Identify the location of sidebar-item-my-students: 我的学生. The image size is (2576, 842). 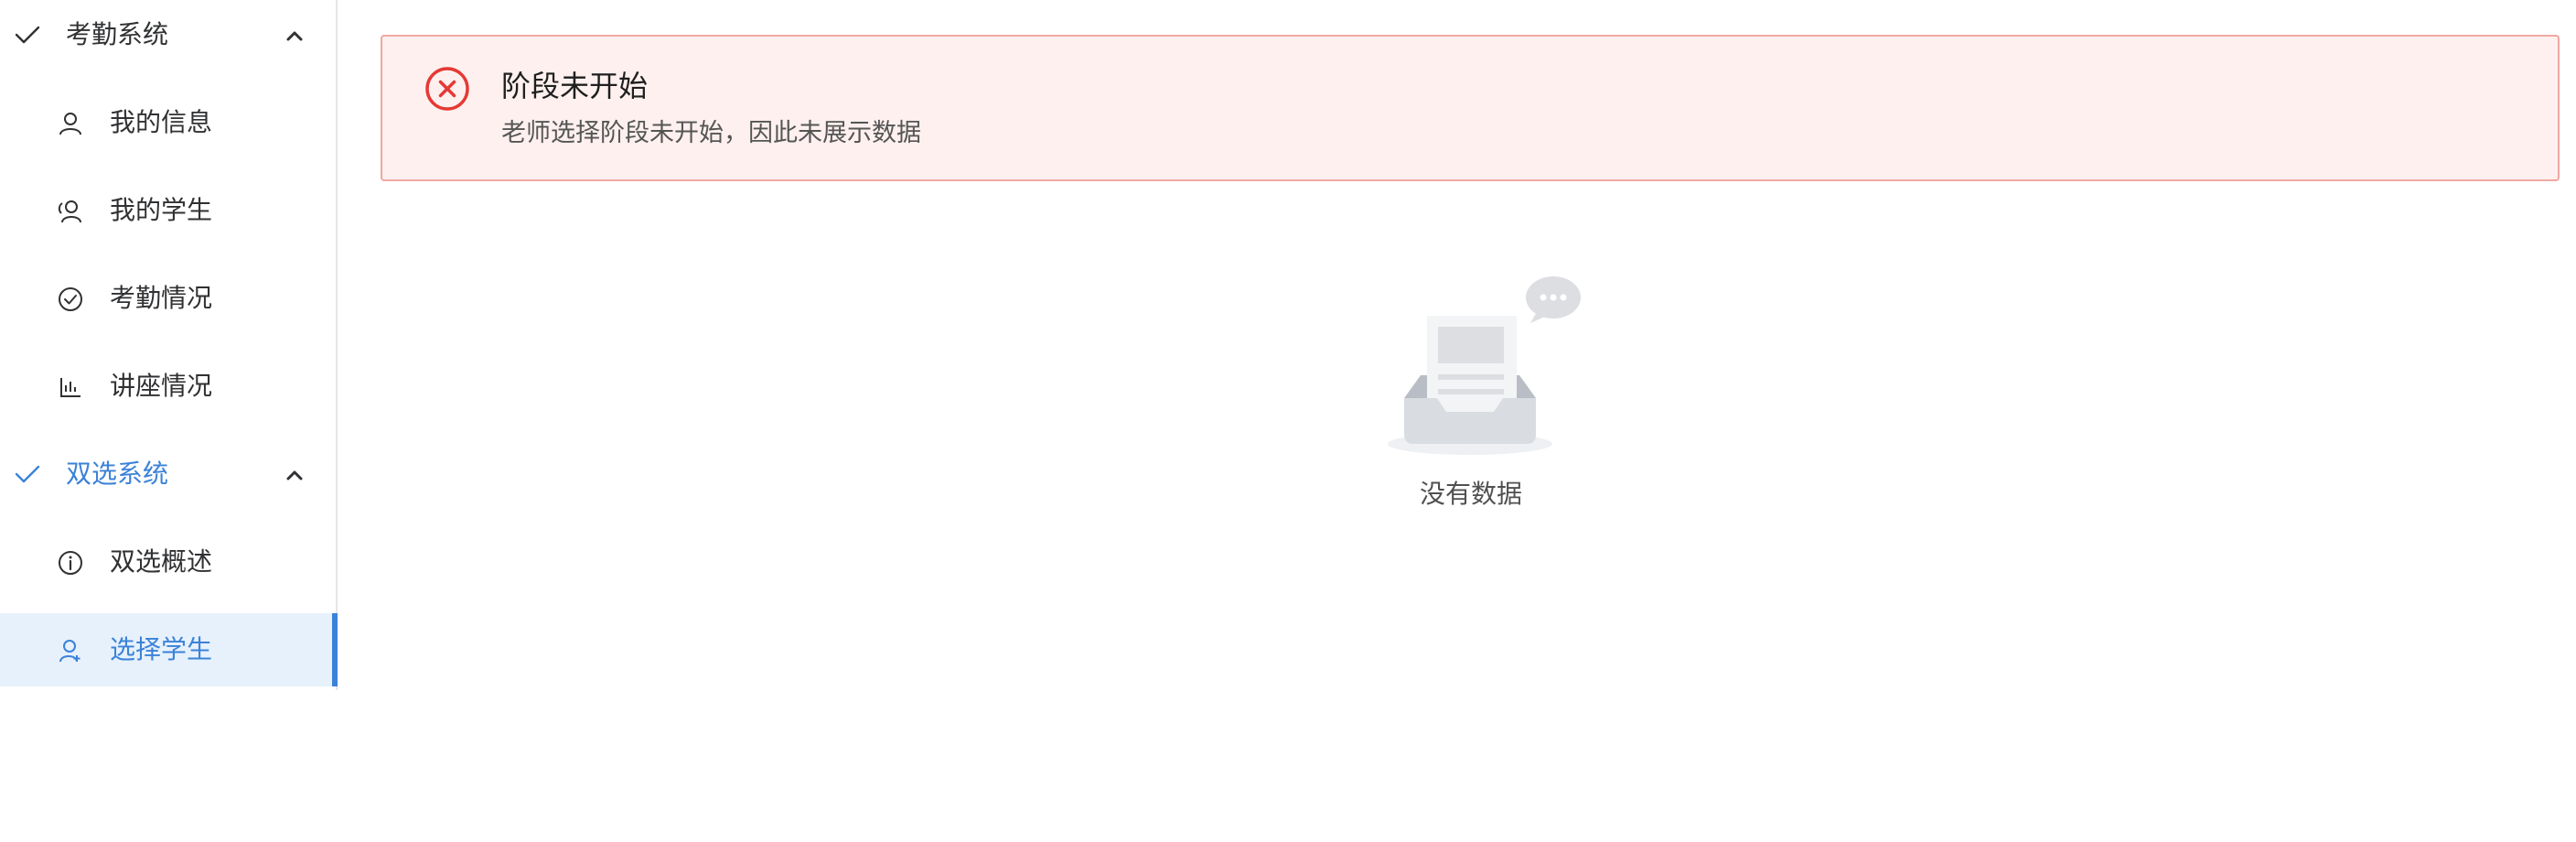
(168, 211).